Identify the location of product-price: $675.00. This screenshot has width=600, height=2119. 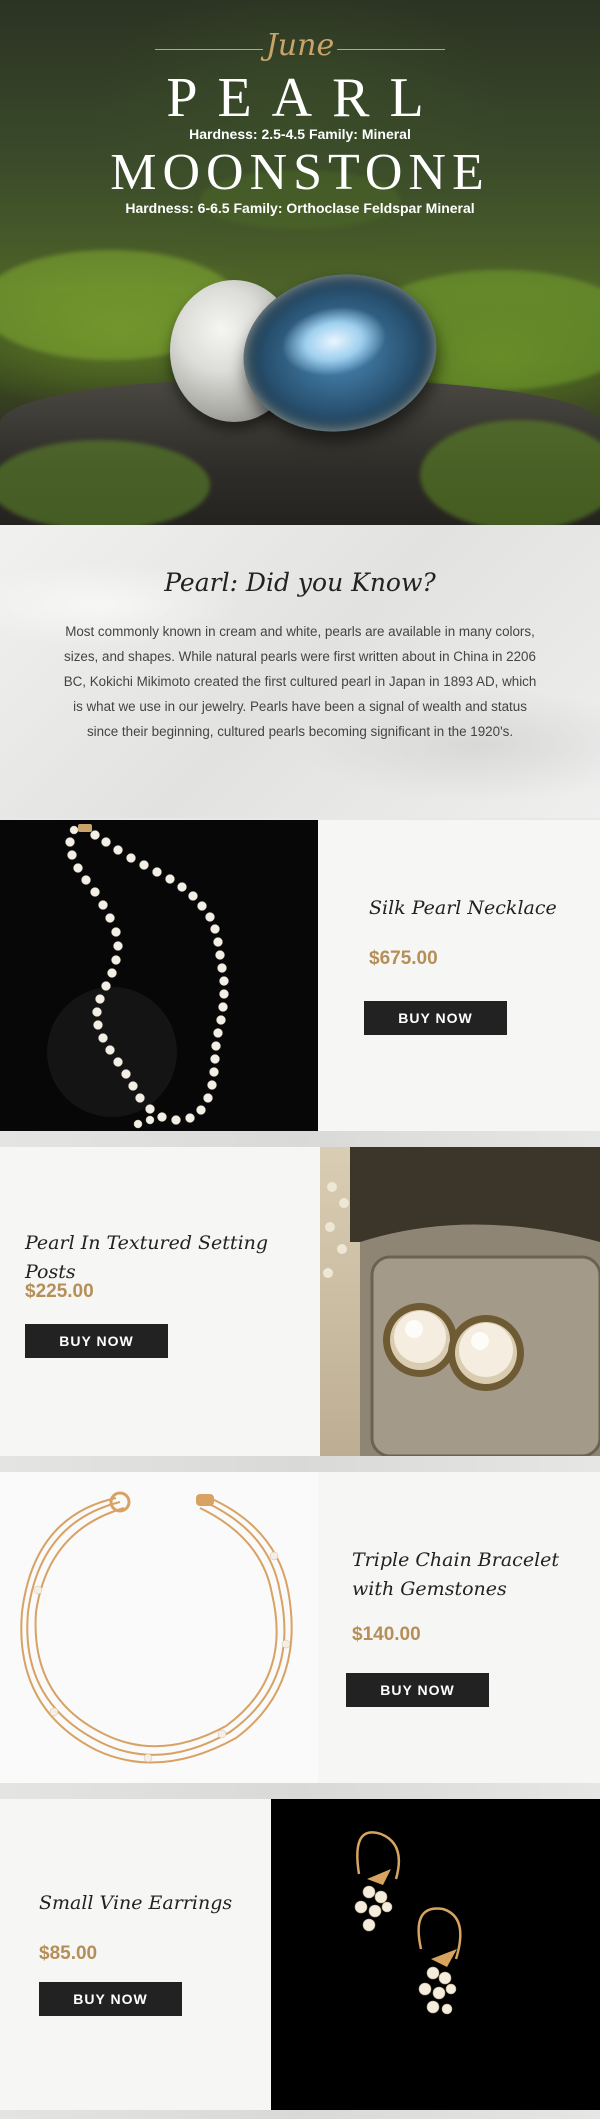
(403, 958).